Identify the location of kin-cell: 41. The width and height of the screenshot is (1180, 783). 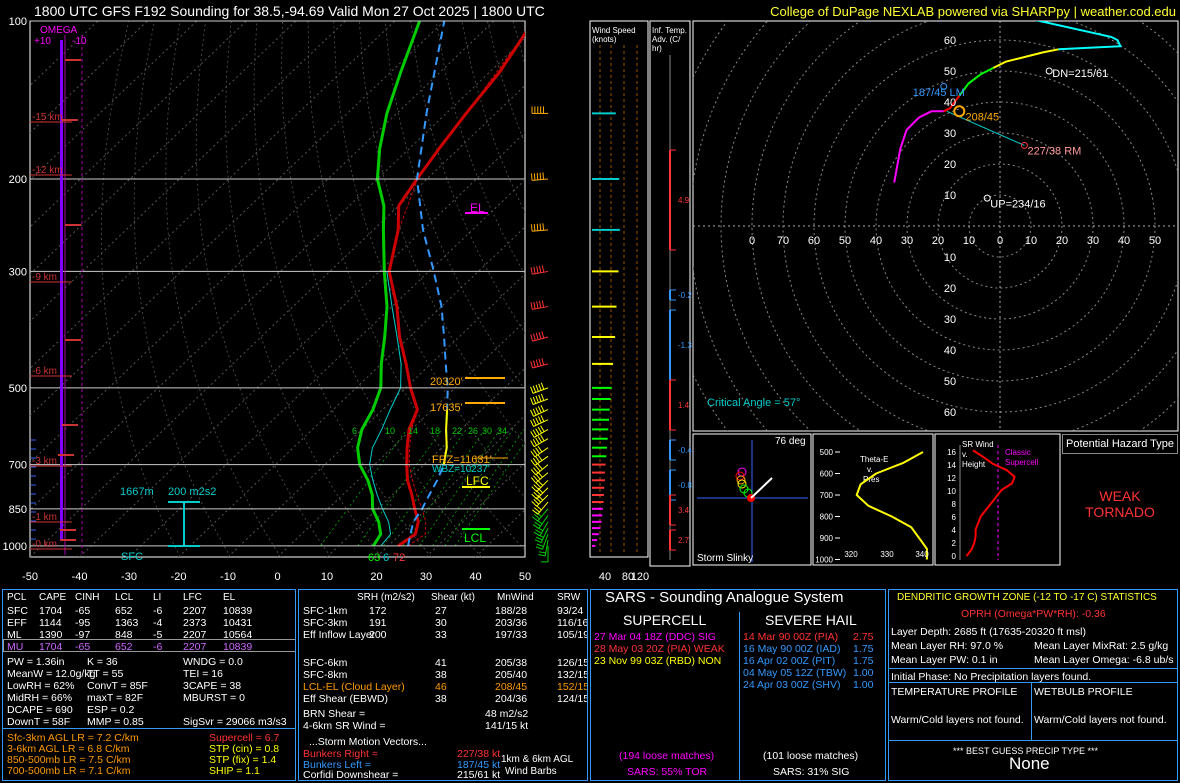
(441, 663).